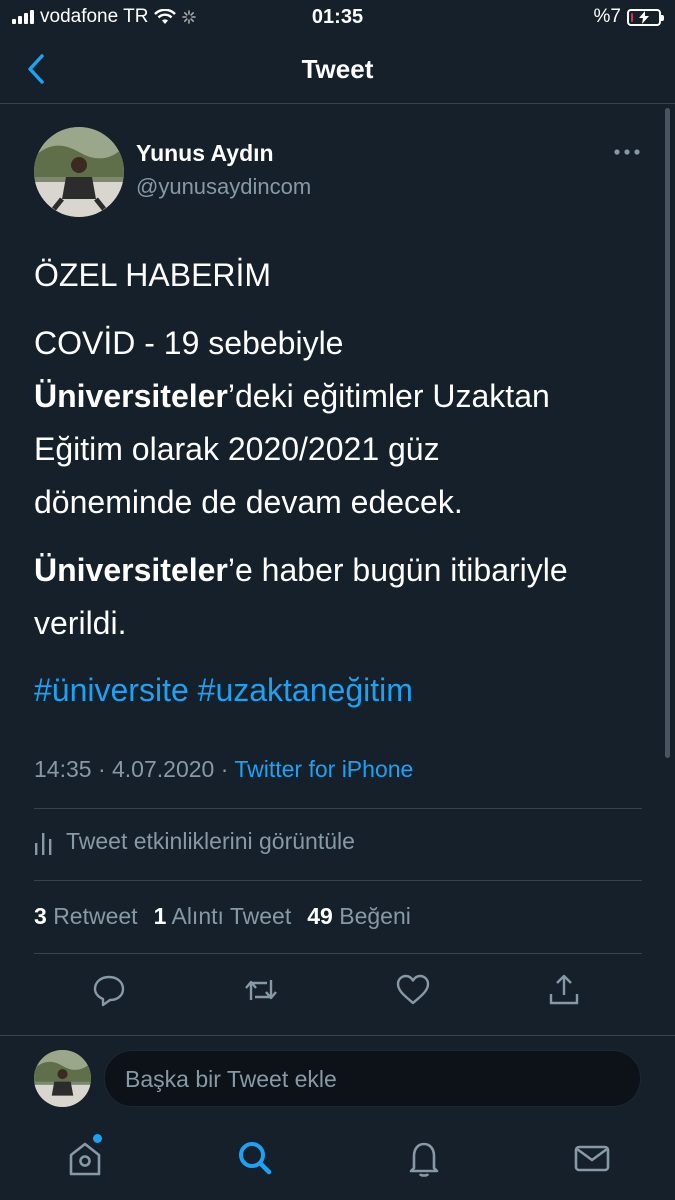 The width and height of the screenshot is (675, 1200). I want to click on retweet-stat: 3 Retweet, so click(86, 916).